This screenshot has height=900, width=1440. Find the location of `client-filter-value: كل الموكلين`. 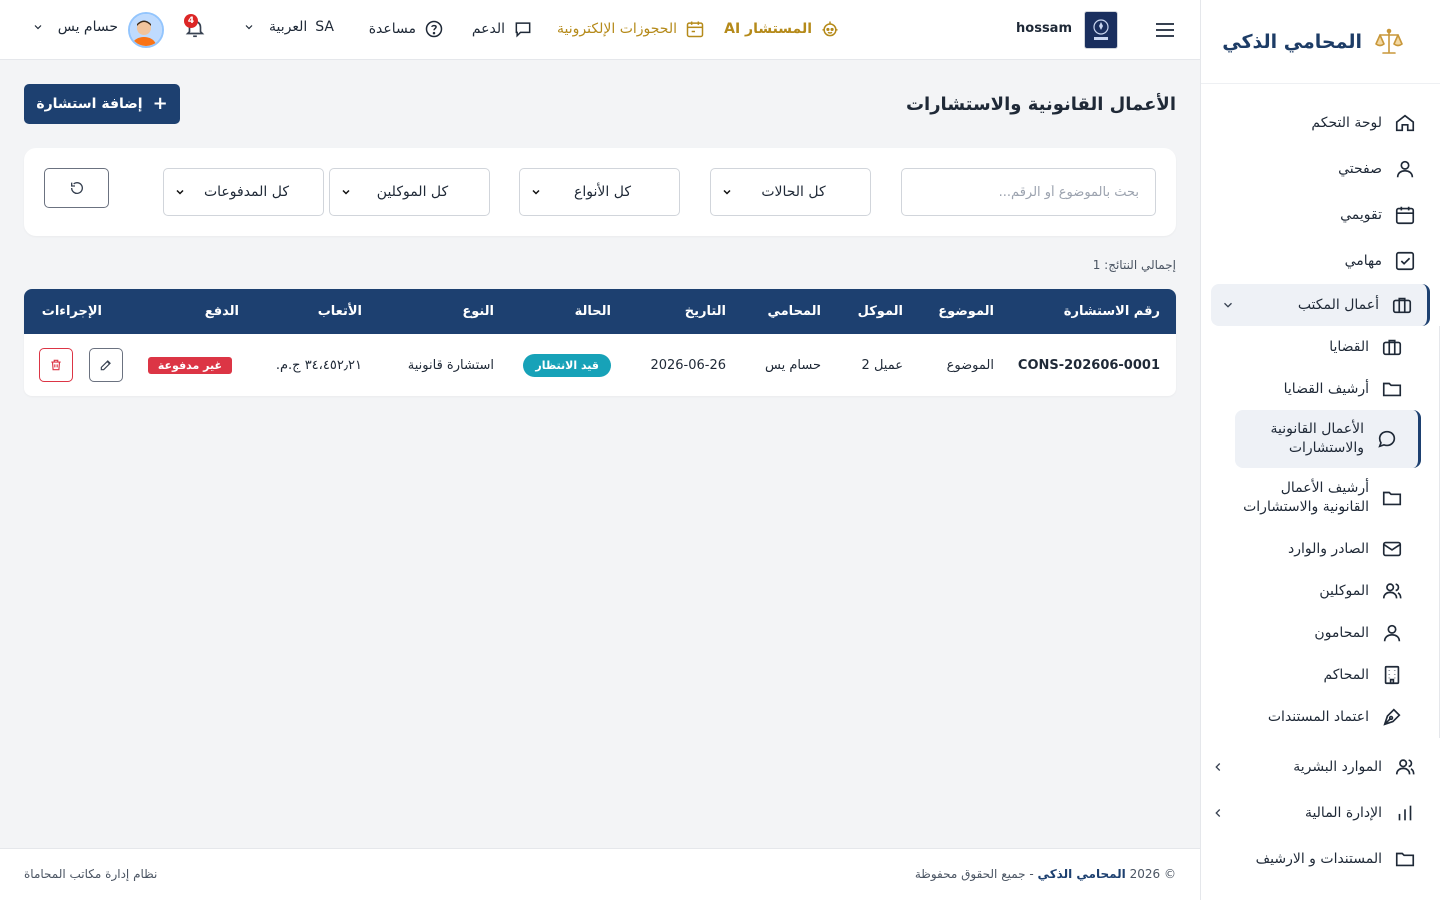

client-filter-value: كل الموكلين is located at coordinates (412, 192).